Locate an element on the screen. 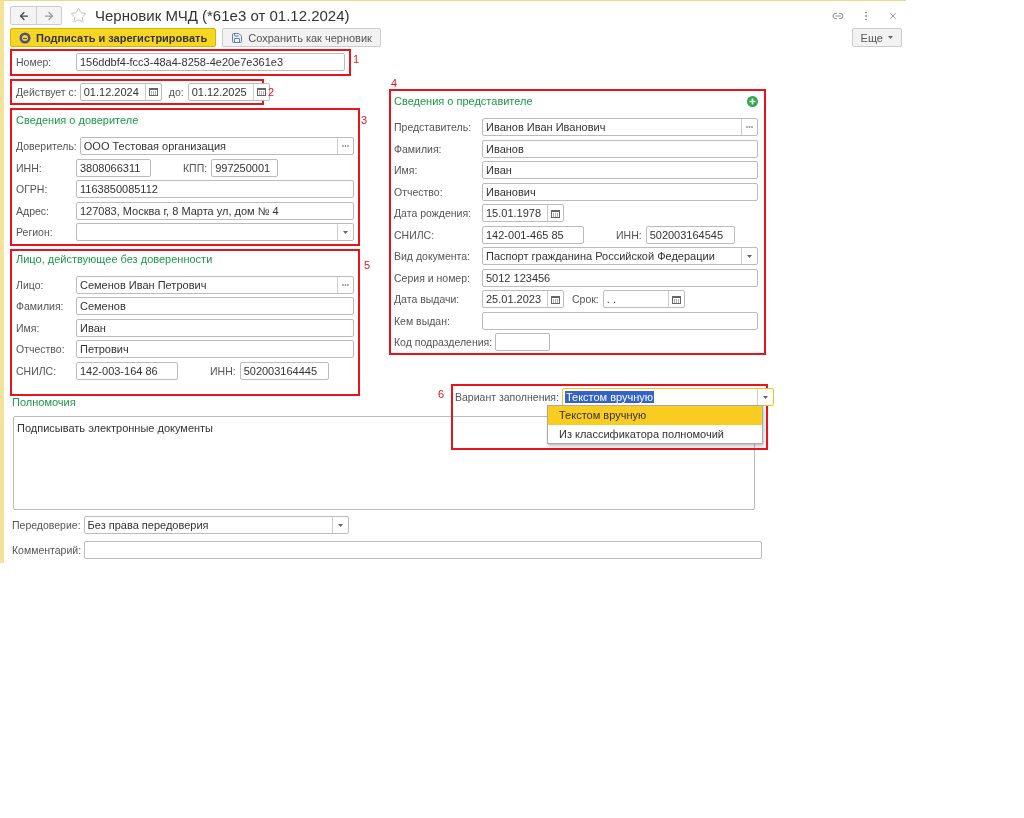 The height and width of the screenshot is (818, 1024). input-field: Иванов Иван Иванович is located at coordinates (620, 127).